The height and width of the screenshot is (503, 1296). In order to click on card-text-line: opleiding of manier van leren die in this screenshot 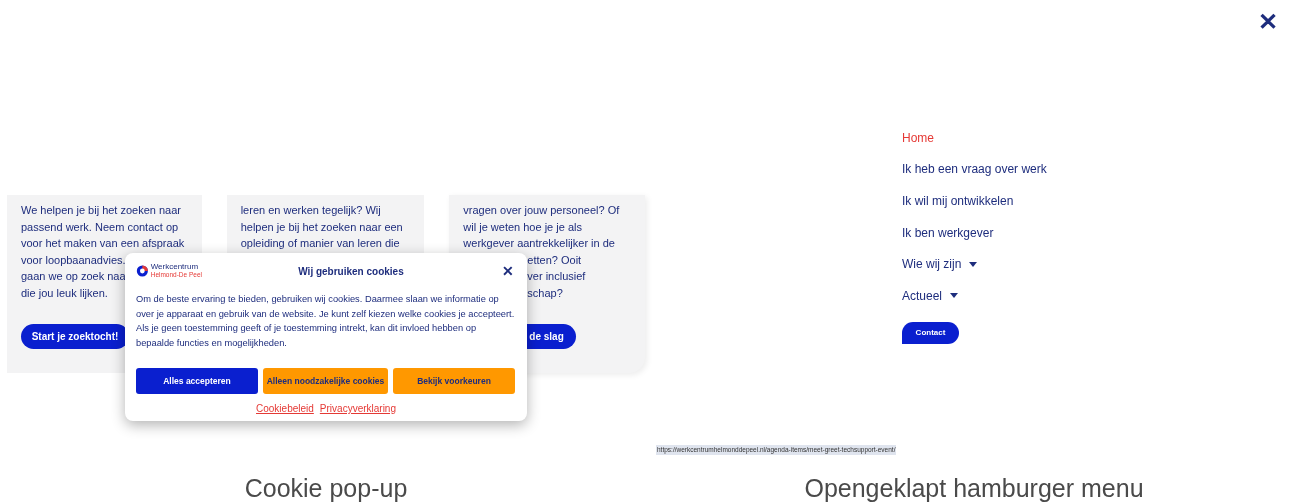, I will do `click(320, 243)`.